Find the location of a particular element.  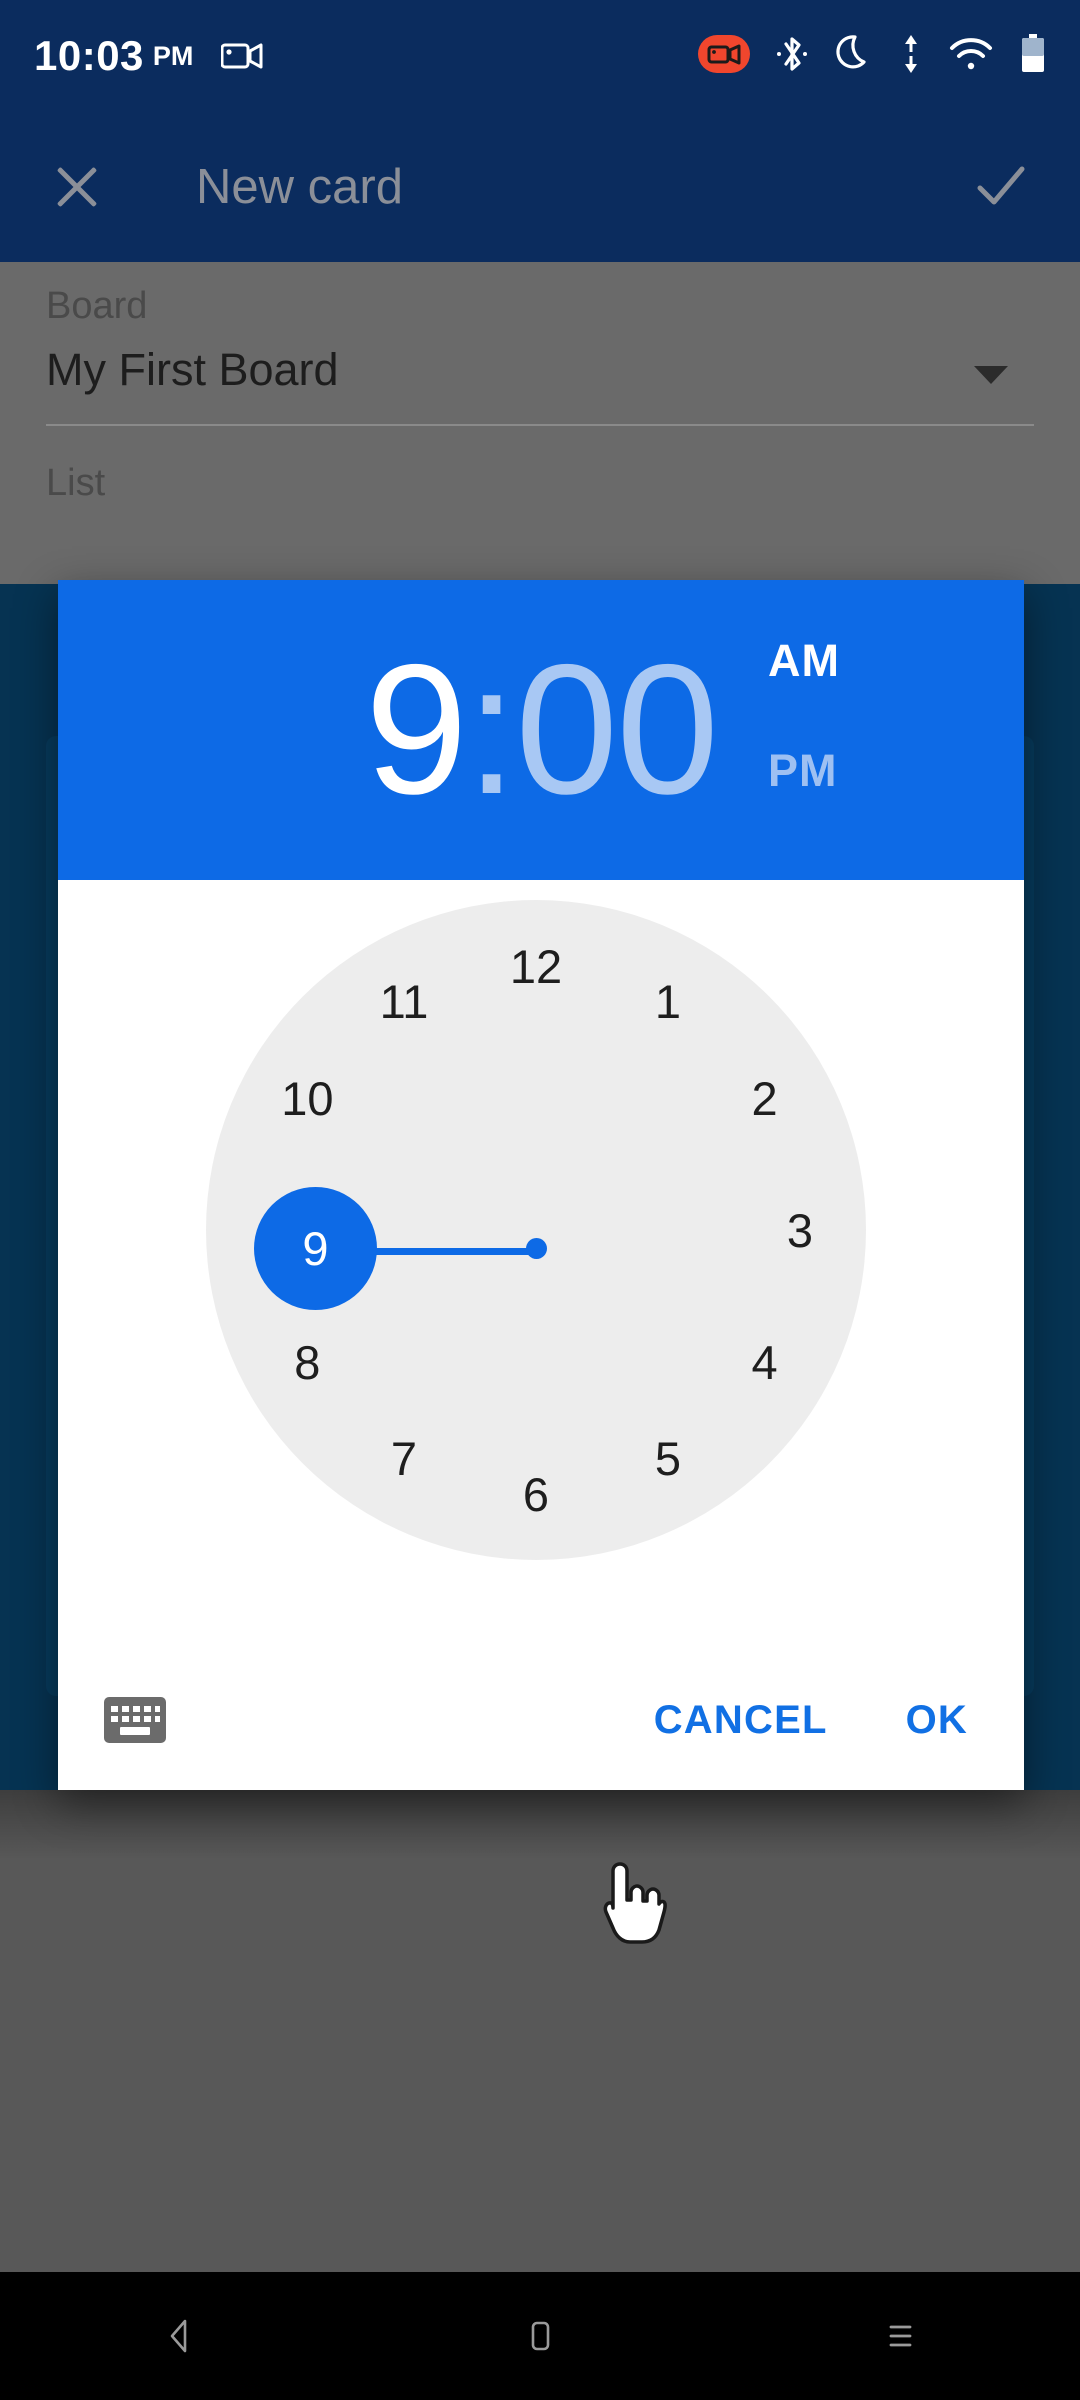

status-clock-ampm: PM is located at coordinates (173, 55).